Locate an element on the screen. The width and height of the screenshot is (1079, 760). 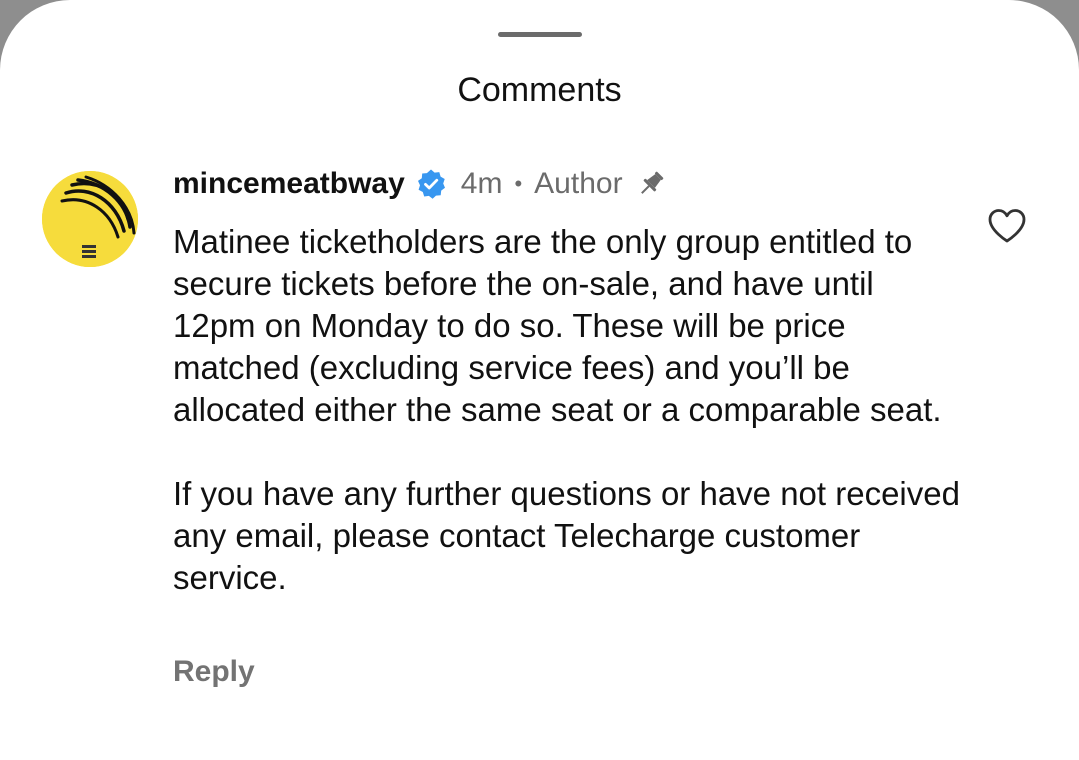
avatar is located at coordinates (90, 219).